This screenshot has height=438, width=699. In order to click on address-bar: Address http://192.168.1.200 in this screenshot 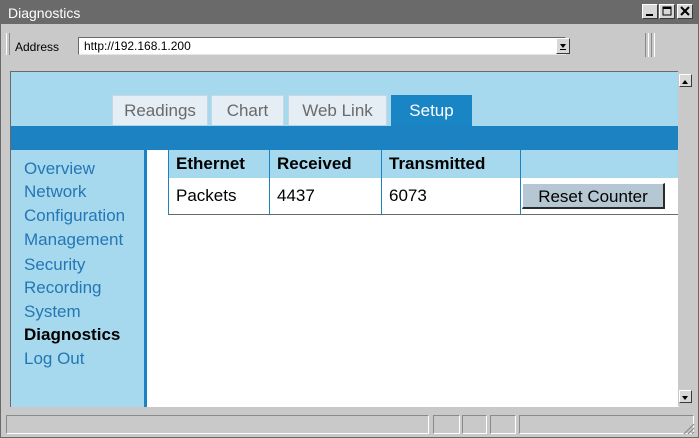, I will do `click(349, 45)`.